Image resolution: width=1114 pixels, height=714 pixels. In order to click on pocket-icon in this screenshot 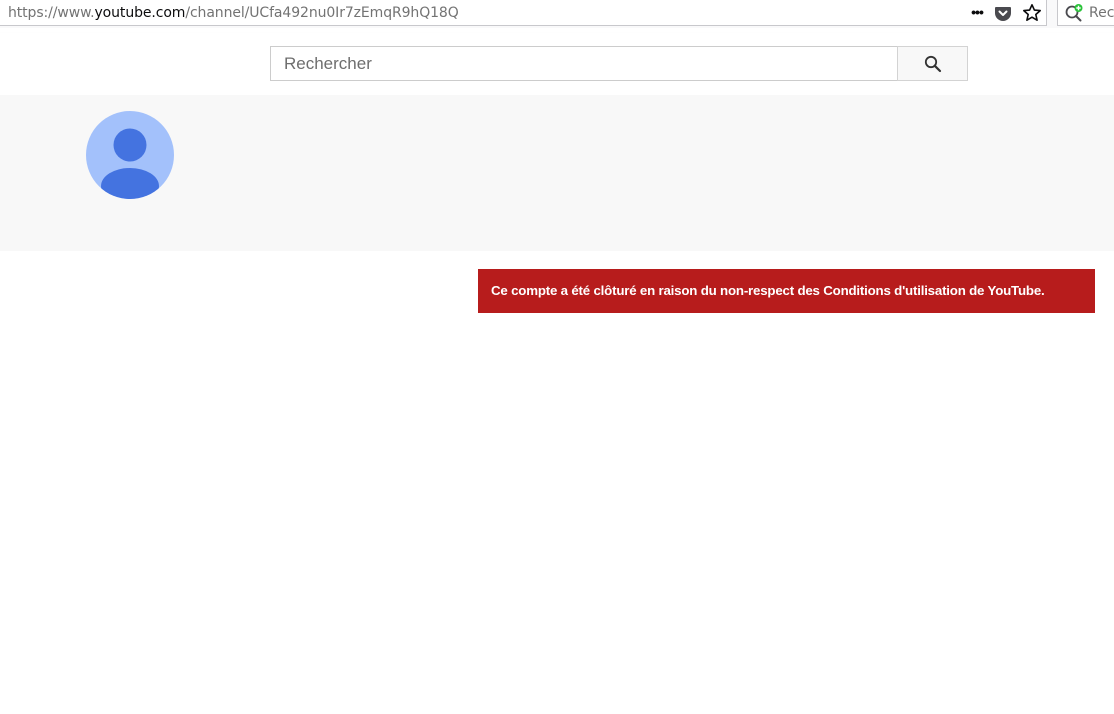, I will do `click(1003, 13)`.